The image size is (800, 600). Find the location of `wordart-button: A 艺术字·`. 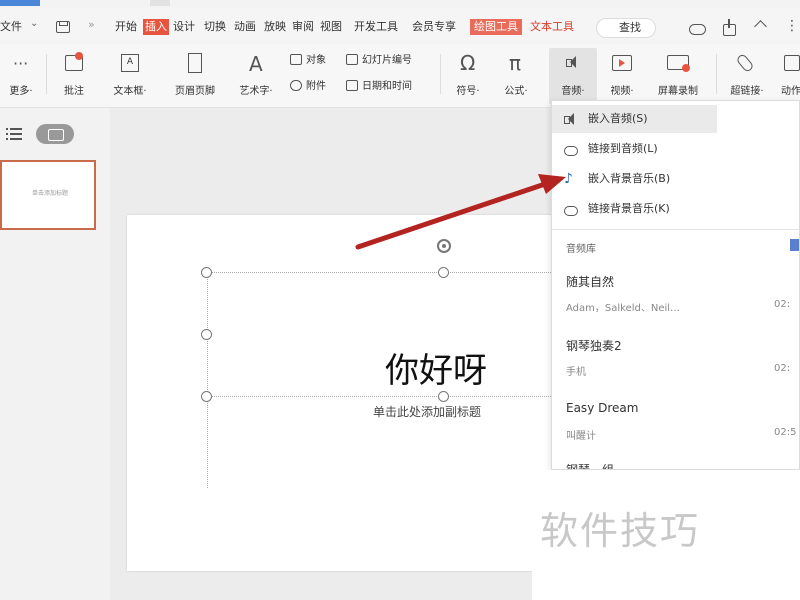

wordart-button: A 艺术字· is located at coordinates (256, 76).